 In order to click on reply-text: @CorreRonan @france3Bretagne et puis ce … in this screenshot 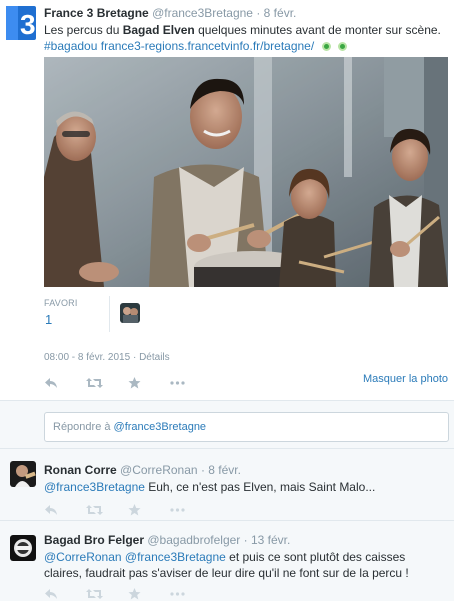, I will do `click(244, 565)`.